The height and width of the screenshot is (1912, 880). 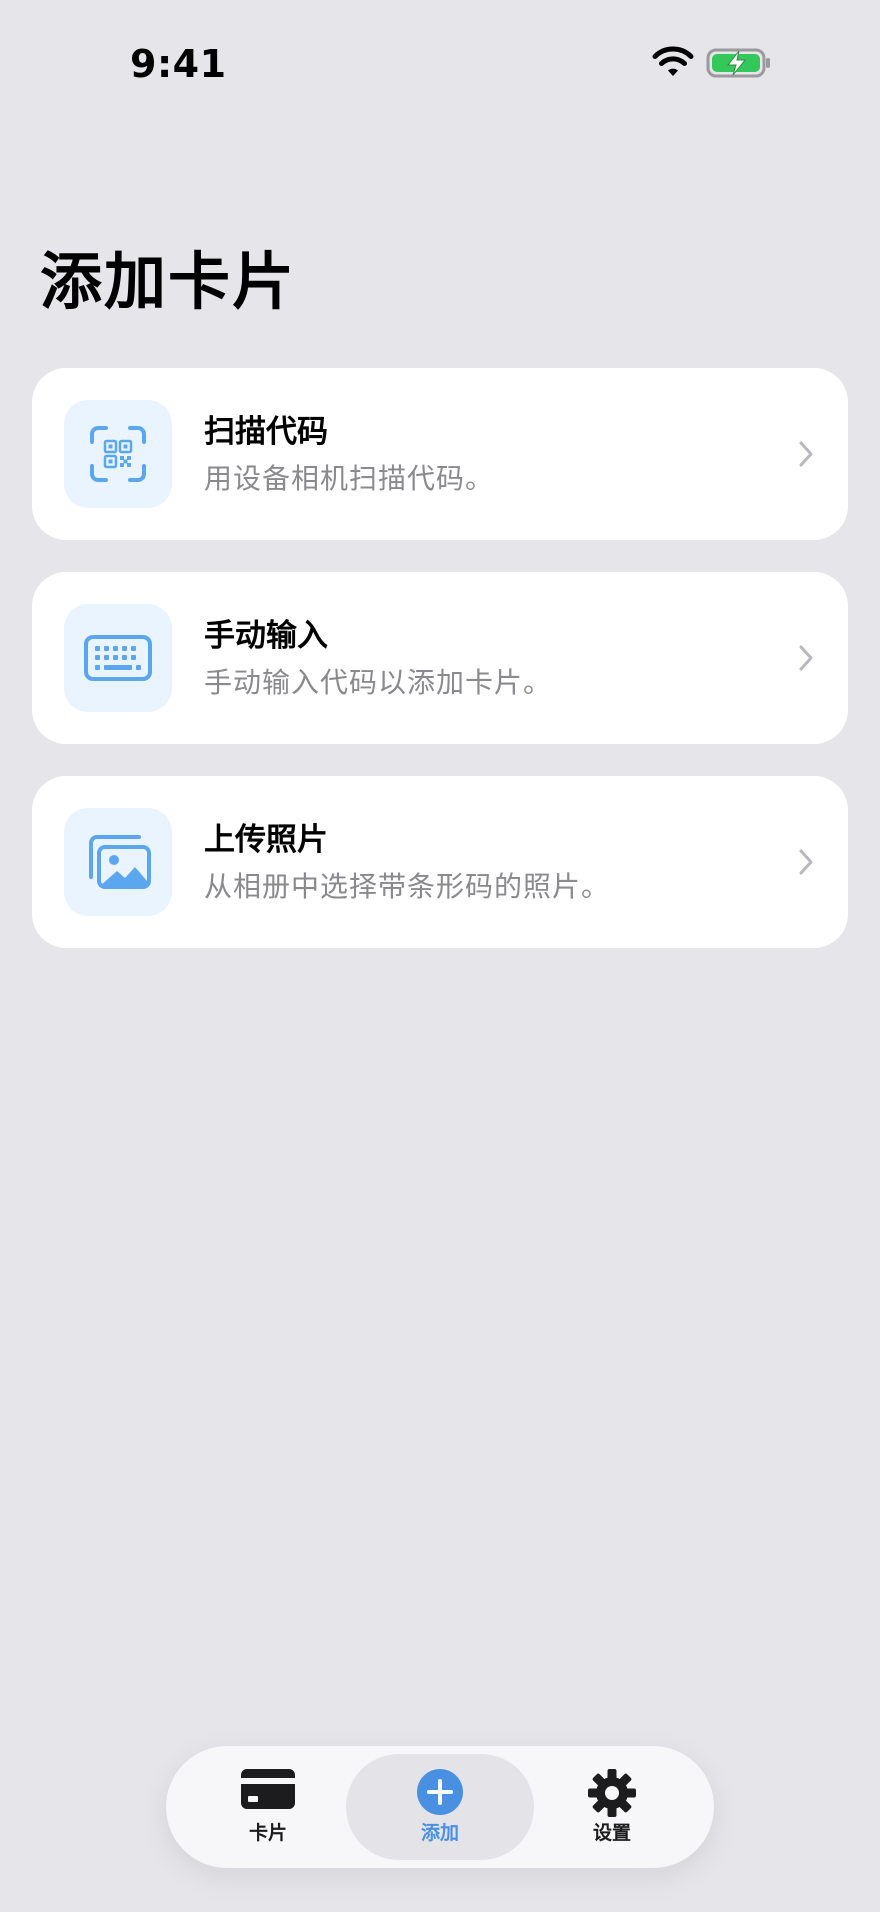 What do you see at coordinates (440, 454) in the screenshot?
I see `scan-code-option: 扫描代码 用设备相机扫描代码。` at bounding box center [440, 454].